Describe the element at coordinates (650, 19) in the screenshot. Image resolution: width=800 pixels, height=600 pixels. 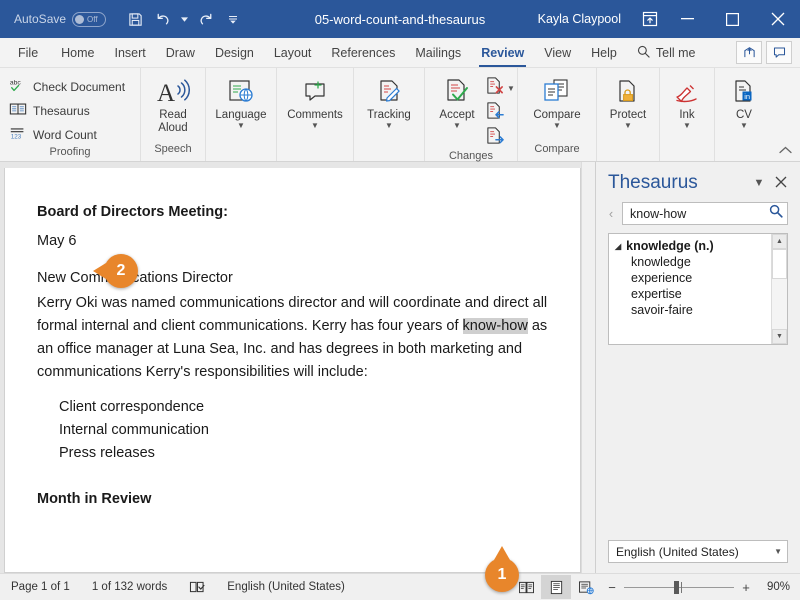
I see `ribbon-display-options-icon` at that location.